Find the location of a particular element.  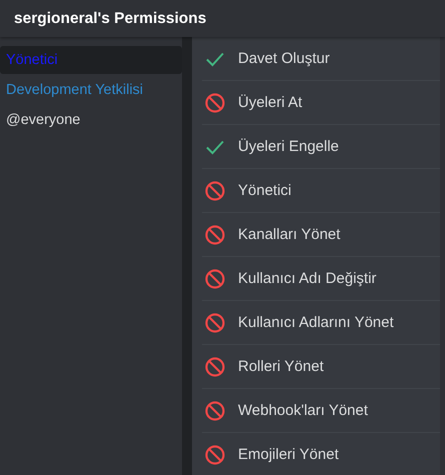

permission-label: Webhook'ları Yönet is located at coordinates (303, 410).